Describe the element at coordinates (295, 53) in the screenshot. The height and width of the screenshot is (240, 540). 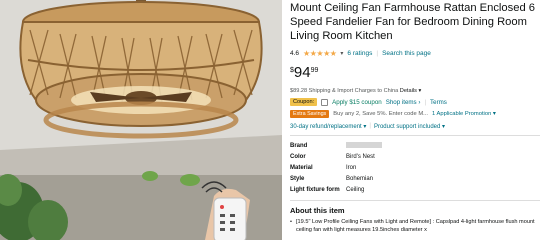
I see `rating-value: 4.6` at that location.